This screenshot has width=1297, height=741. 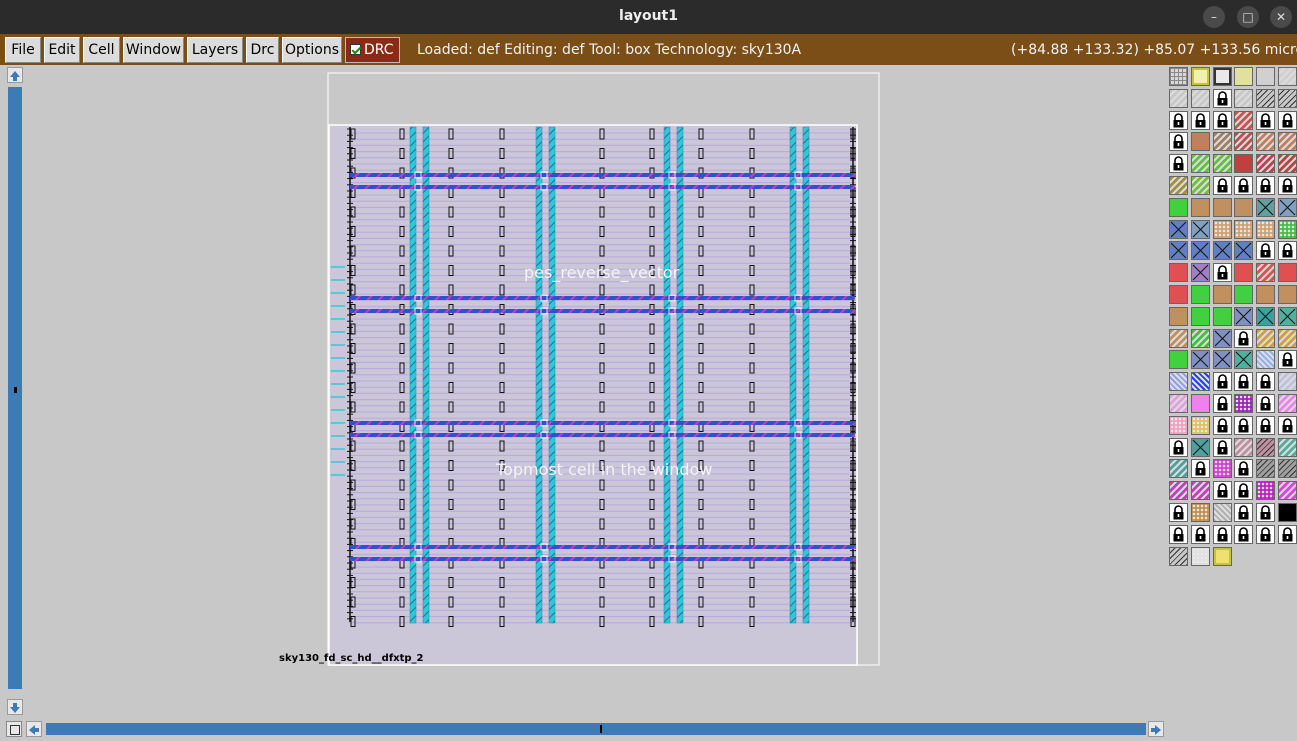 I want to click on maximize-icon: □, so click(x=1248, y=17).